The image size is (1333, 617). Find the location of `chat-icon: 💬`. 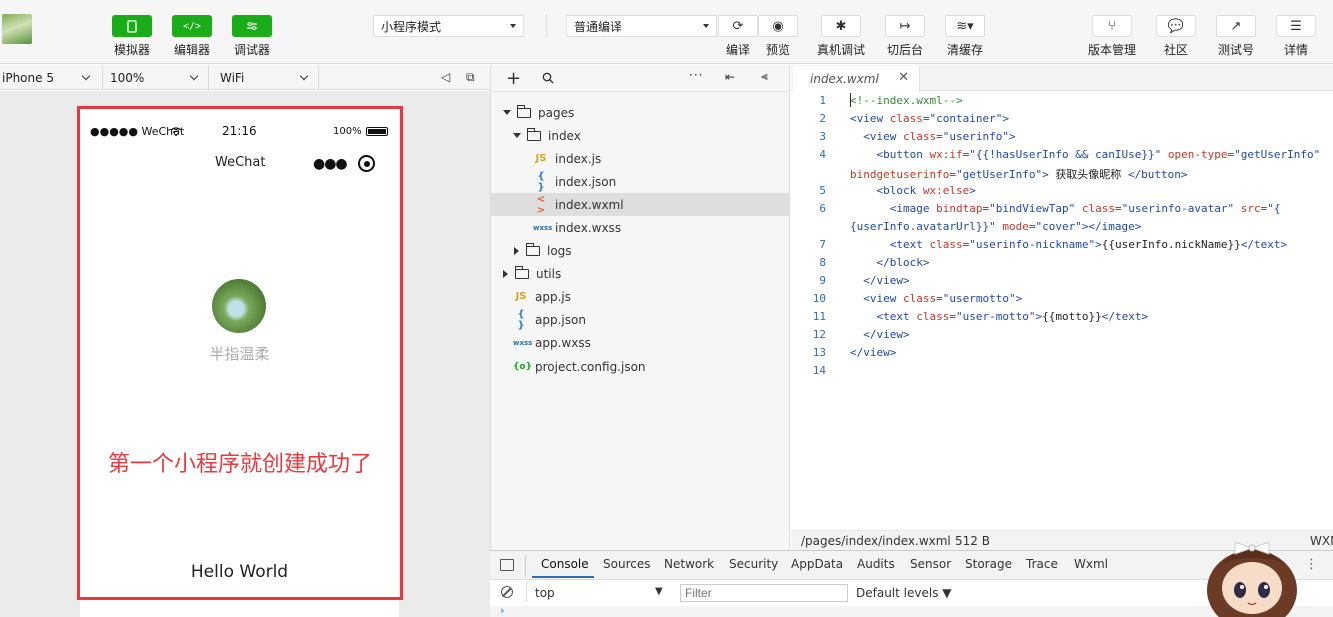

chat-icon: 💬 is located at coordinates (1176, 26).